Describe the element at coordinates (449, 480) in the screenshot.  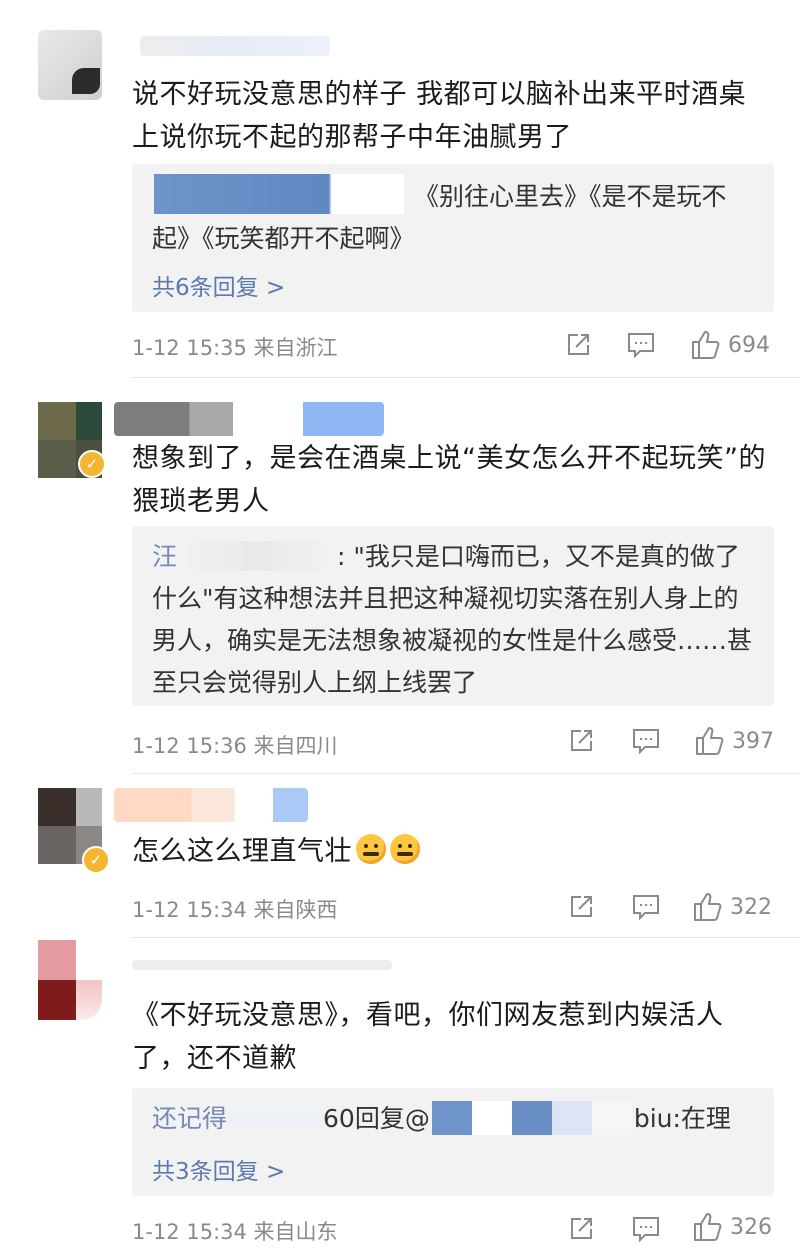
I see `comment-text: 想象到了，是会在酒桌上说“美女怎么开不起玩笑”的猥琐老男人` at that location.